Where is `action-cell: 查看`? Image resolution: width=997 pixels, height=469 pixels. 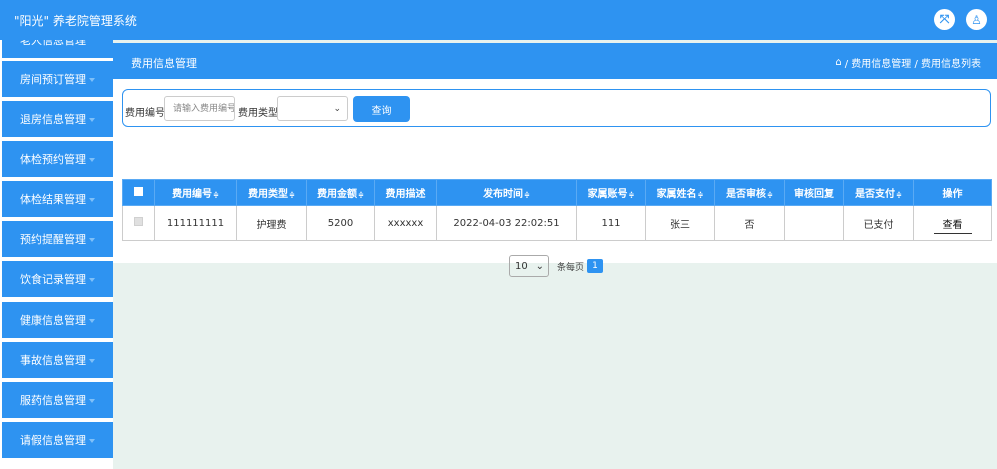 action-cell: 查看 is located at coordinates (952, 223).